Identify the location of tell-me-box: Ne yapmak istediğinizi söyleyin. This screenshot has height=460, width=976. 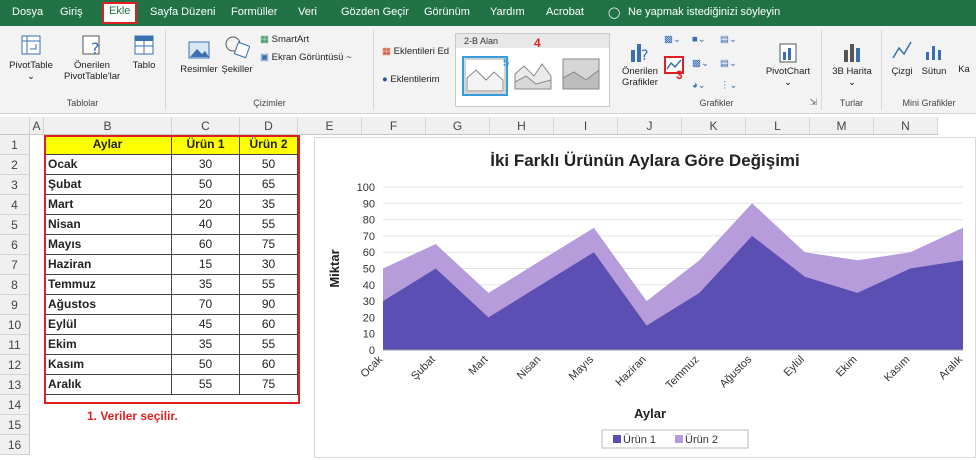
(704, 12).